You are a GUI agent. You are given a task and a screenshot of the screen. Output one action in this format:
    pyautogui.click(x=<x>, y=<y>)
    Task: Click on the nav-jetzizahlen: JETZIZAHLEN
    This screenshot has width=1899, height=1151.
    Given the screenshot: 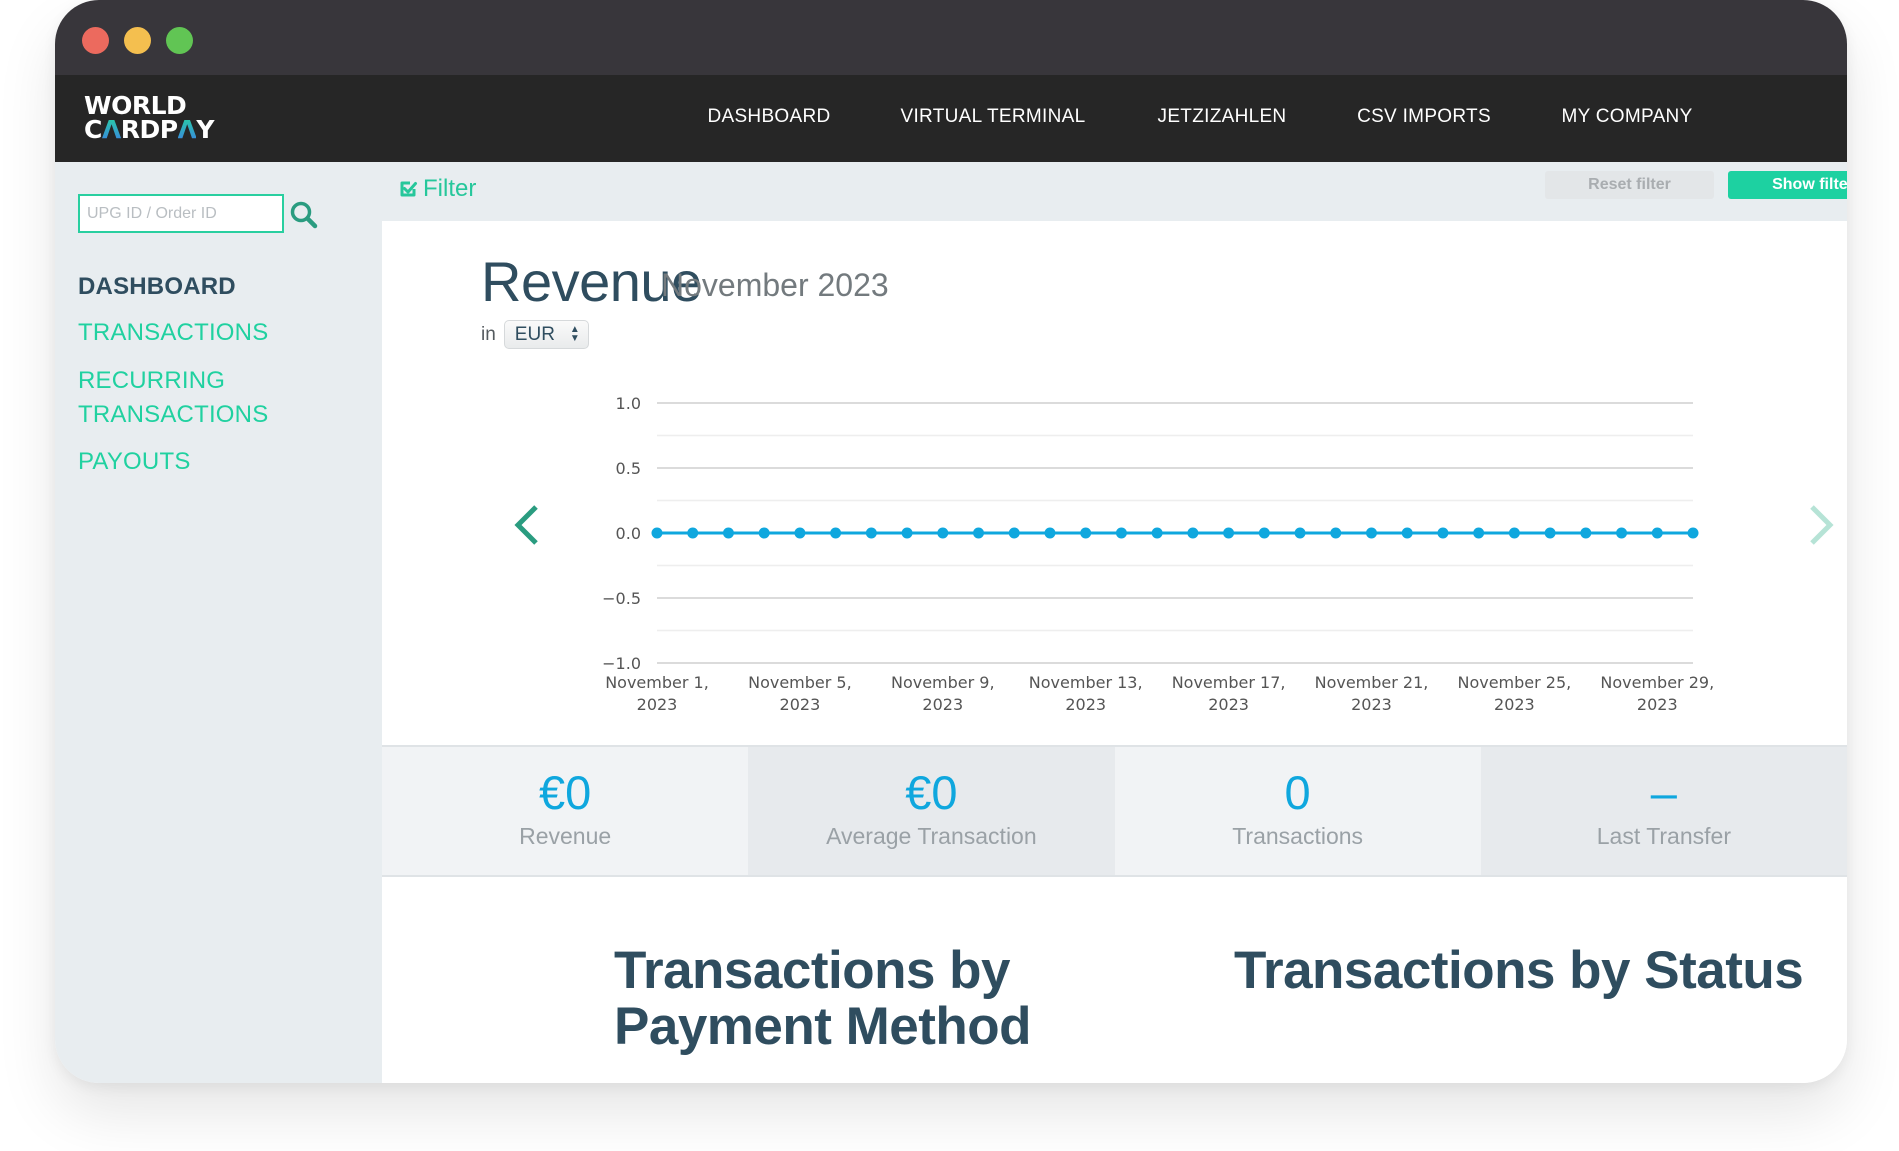 What is the action you would take?
    pyautogui.click(x=1222, y=117)
    